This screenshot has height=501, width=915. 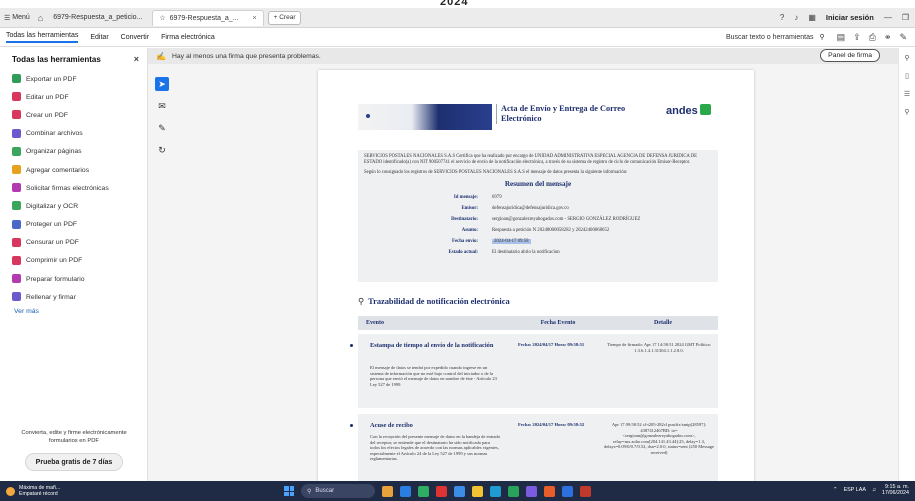 What do you see at coordinates (42, 37) in the screenshot?
I see `menu-all-tools: Todas las herramientas` at bounding box center [42, 37].